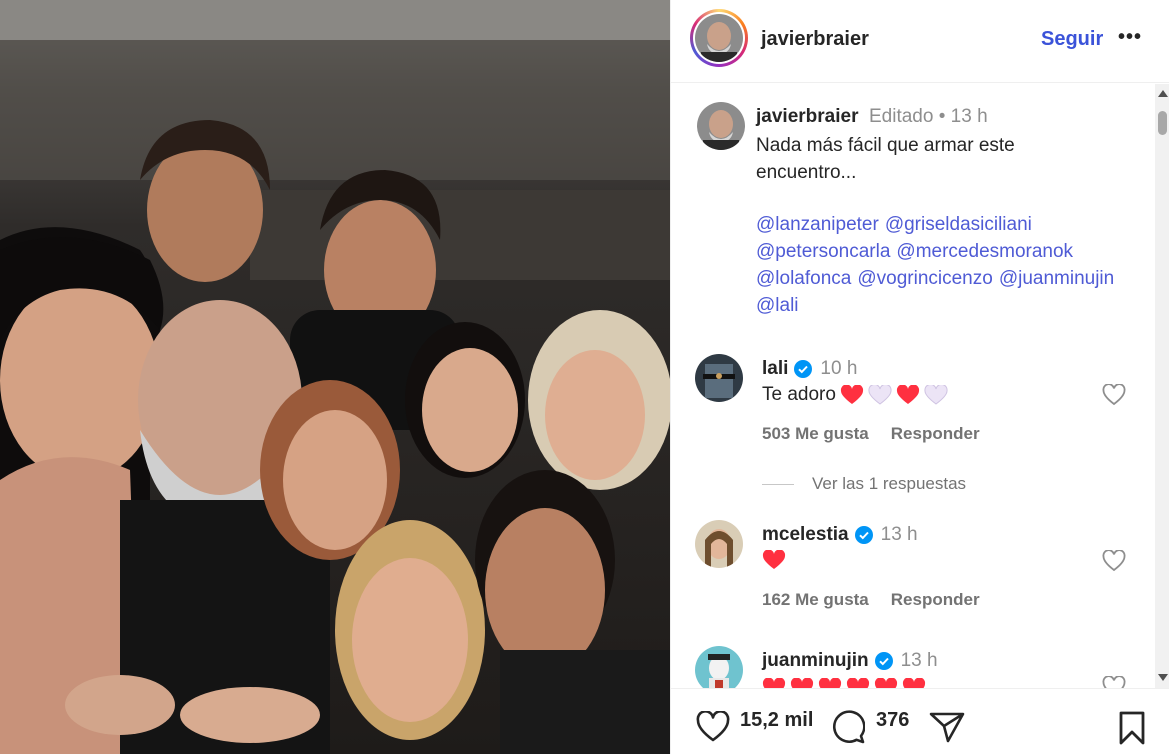 This screenshot has height=754, width=1169. Describe the element at coordinates (713, 727) in the screenshot. I see `heart-icon` at that location.